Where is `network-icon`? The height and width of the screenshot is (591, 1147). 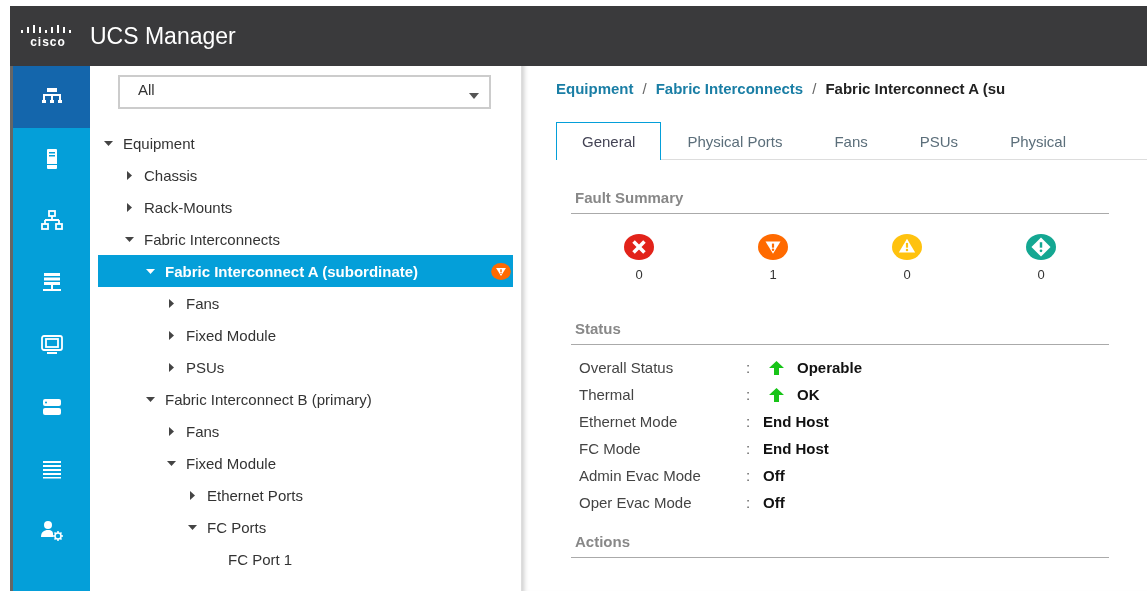
network-icon is located at coordinates (51, 221).